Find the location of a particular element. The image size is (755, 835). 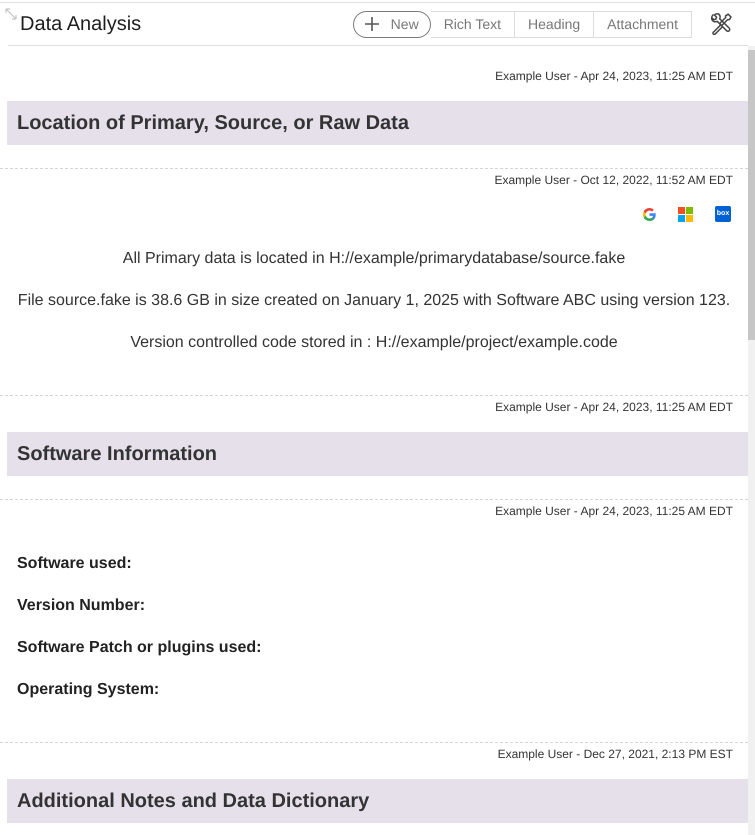

four-squares-icon is located at coordinates (685, 214).